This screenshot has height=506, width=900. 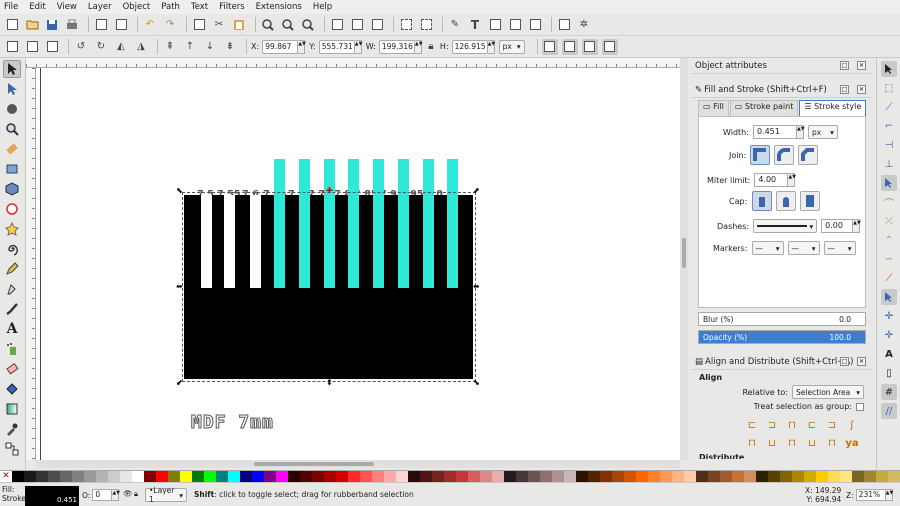 What do you see at coordinates (889, 411) in the screenshot?
I see `snap-guides-icon: /∕` at bounding box center [889, 411].